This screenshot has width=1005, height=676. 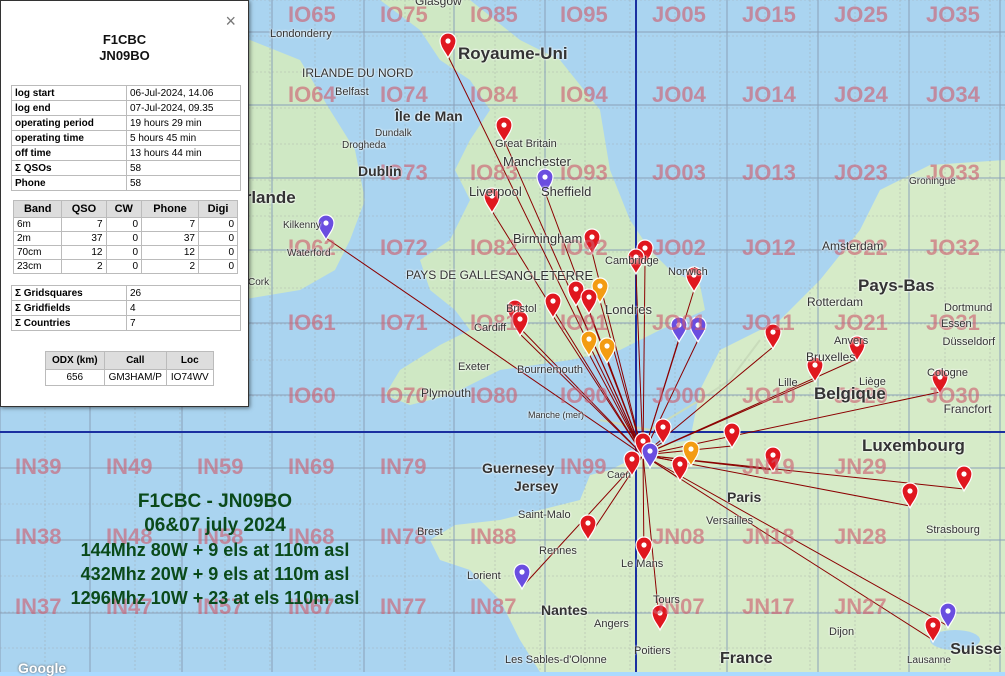 I want to click on band-table-header: Digi, so click(x=218, y=209).